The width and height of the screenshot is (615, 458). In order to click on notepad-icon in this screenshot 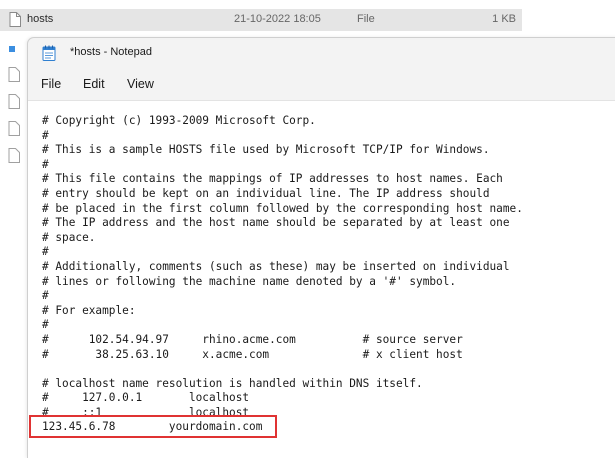, I will do `click(49, 55)`.